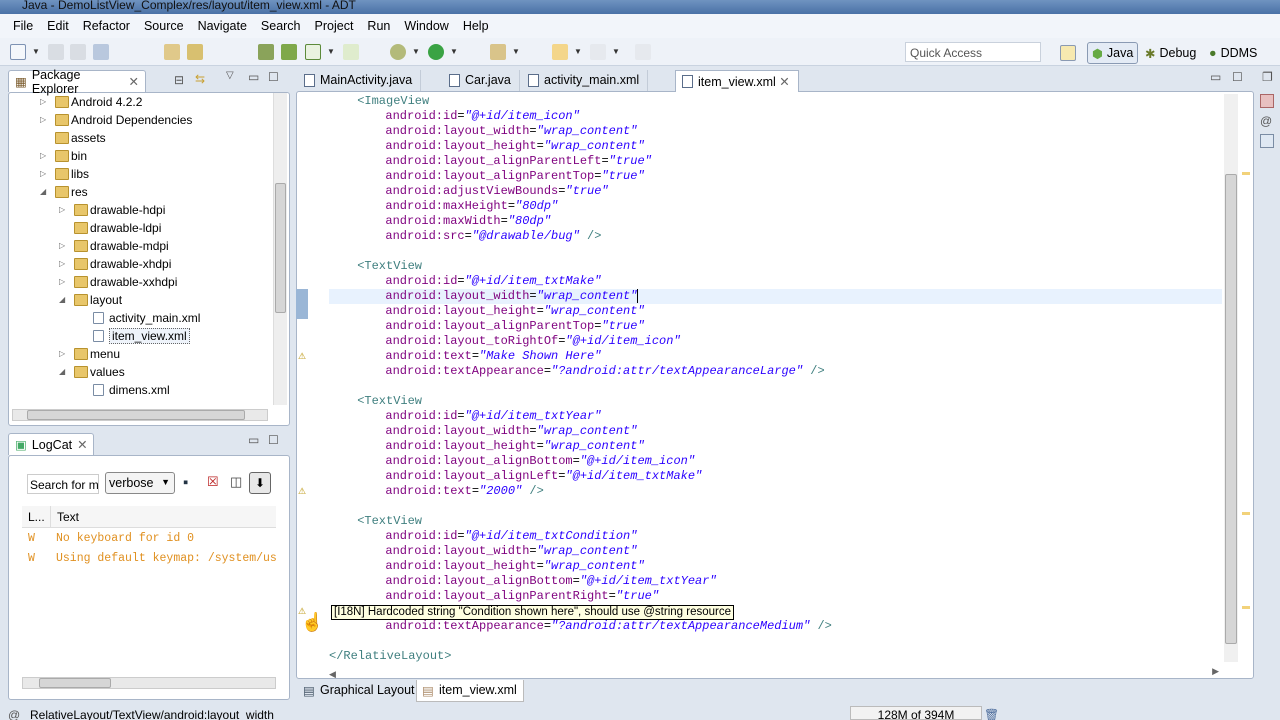 The image size is (1280, 720). What do you see at coordinates (77, 82) in the screenshot?
I see `package-explorer-tab: ▦ Package Explorer ✕` at bounding box center [77, 82].